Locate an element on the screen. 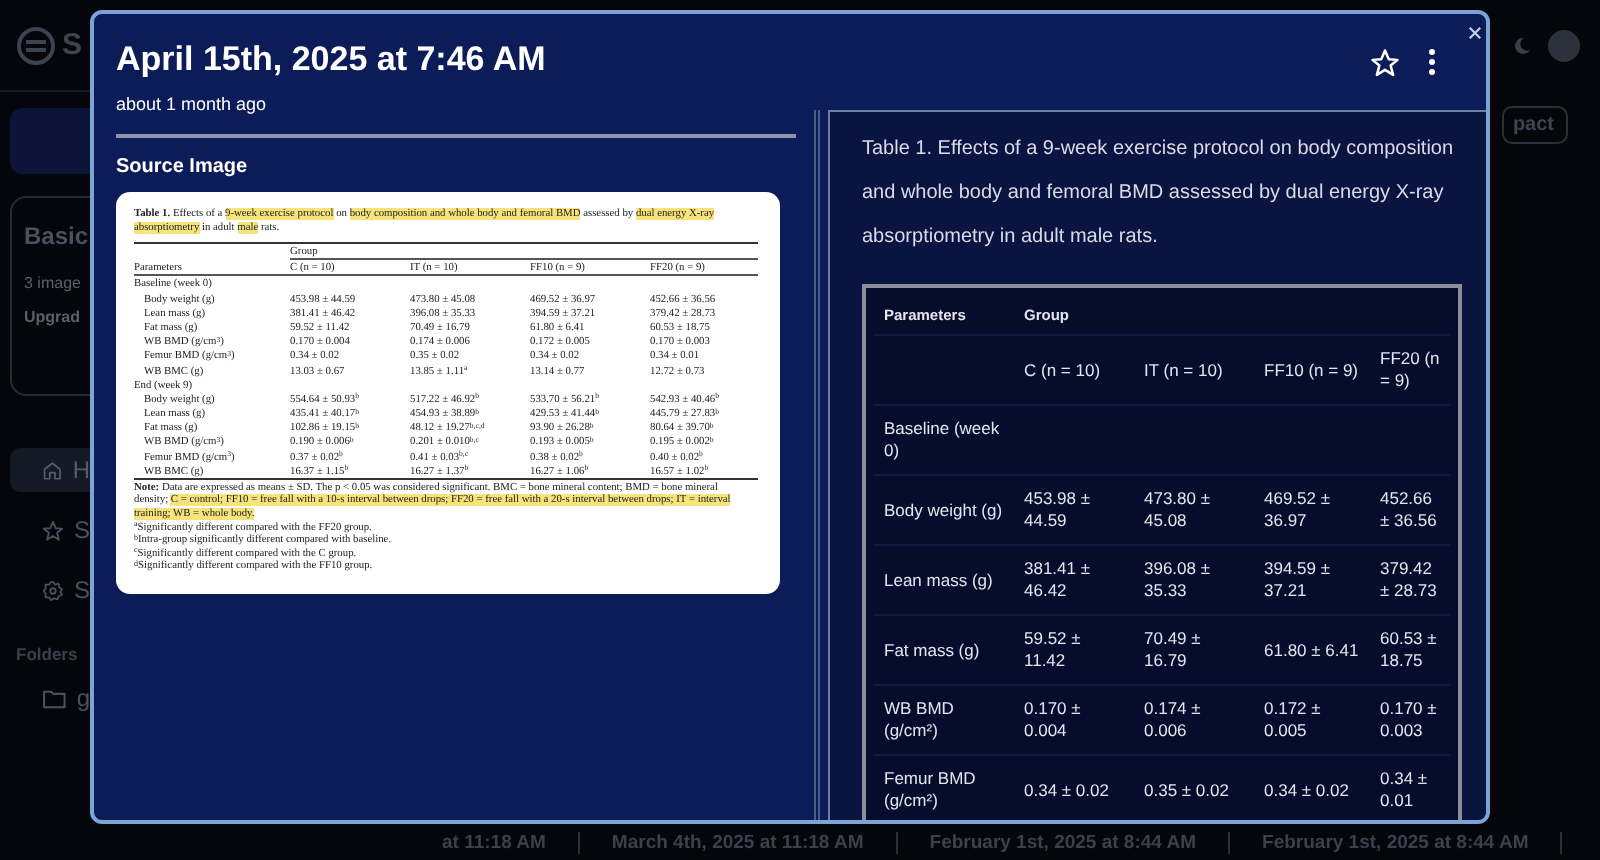 This screenshot has height=860, width=1600. table-cell: 60.53 ± 18.75 is located at coordinates (1410, 650).